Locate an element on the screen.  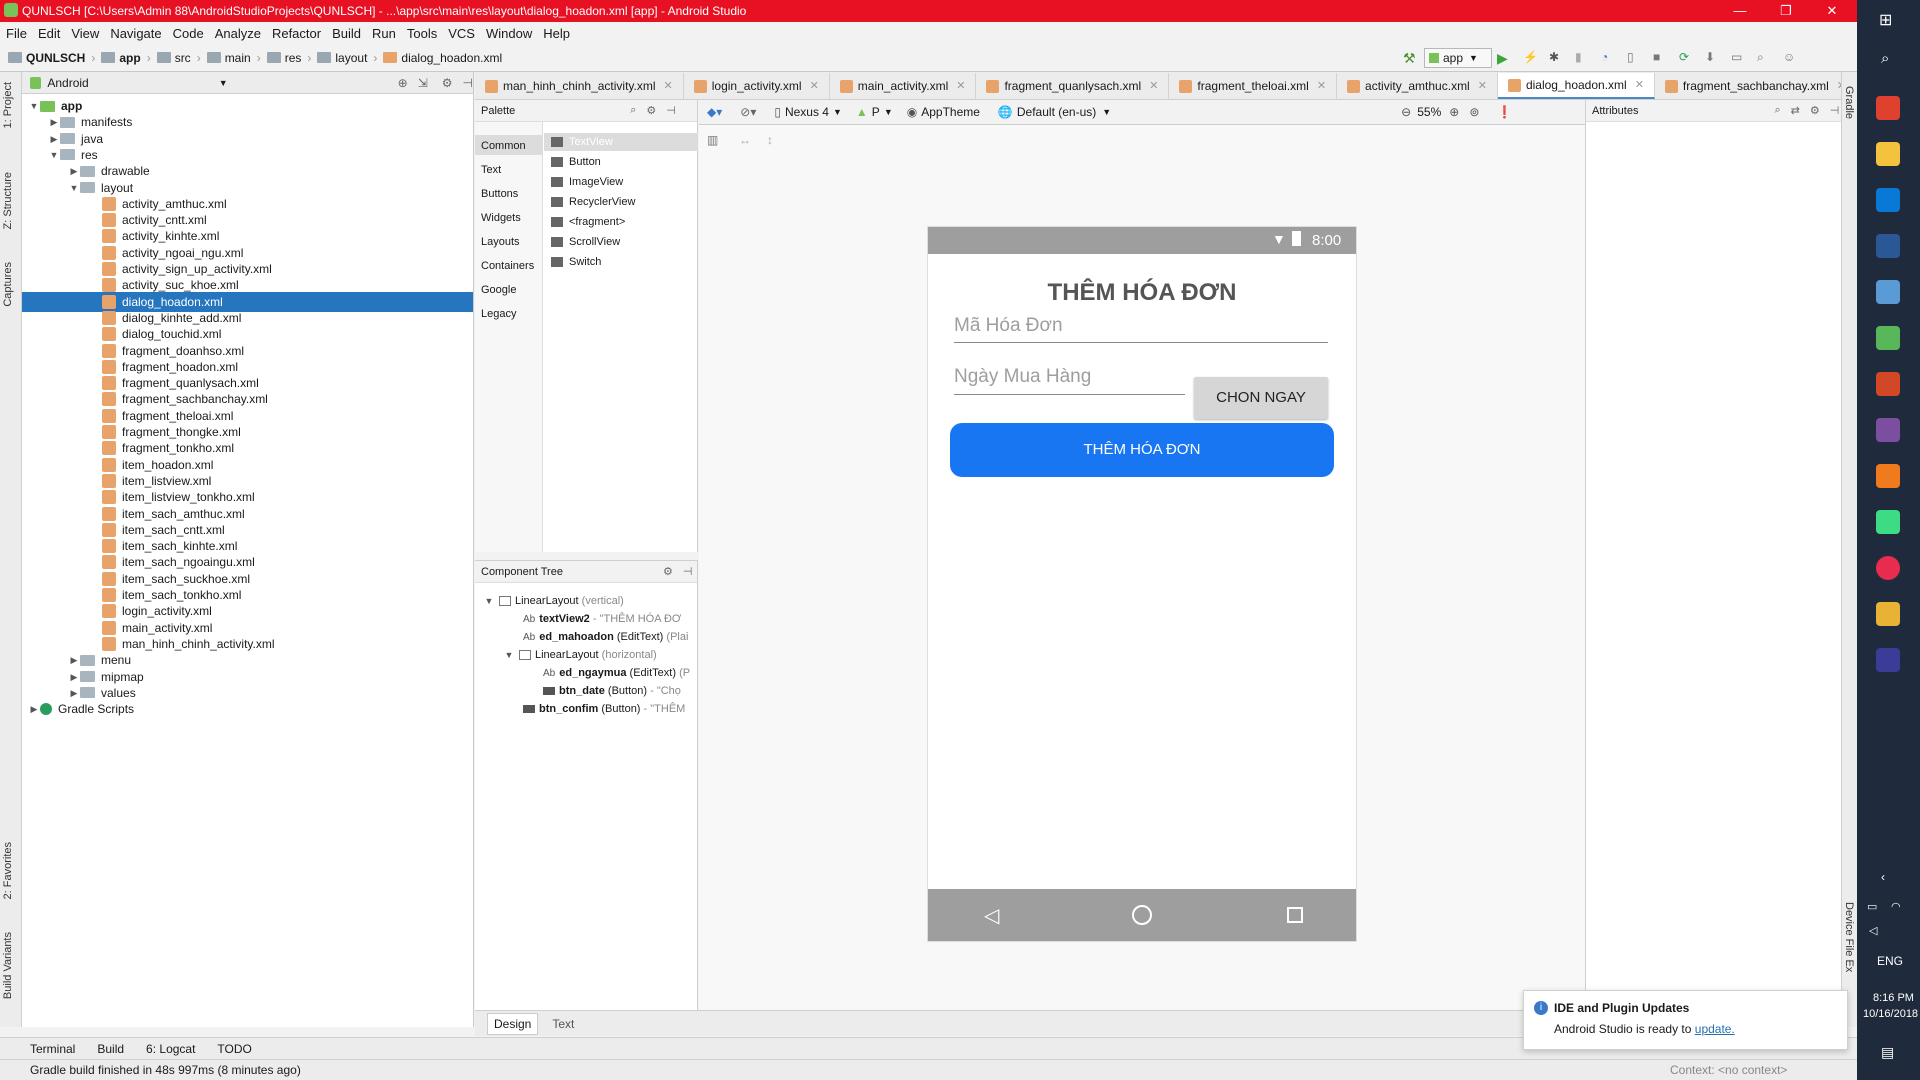
device-manager-icon: ▭ is located at coordinates (1739, 58).